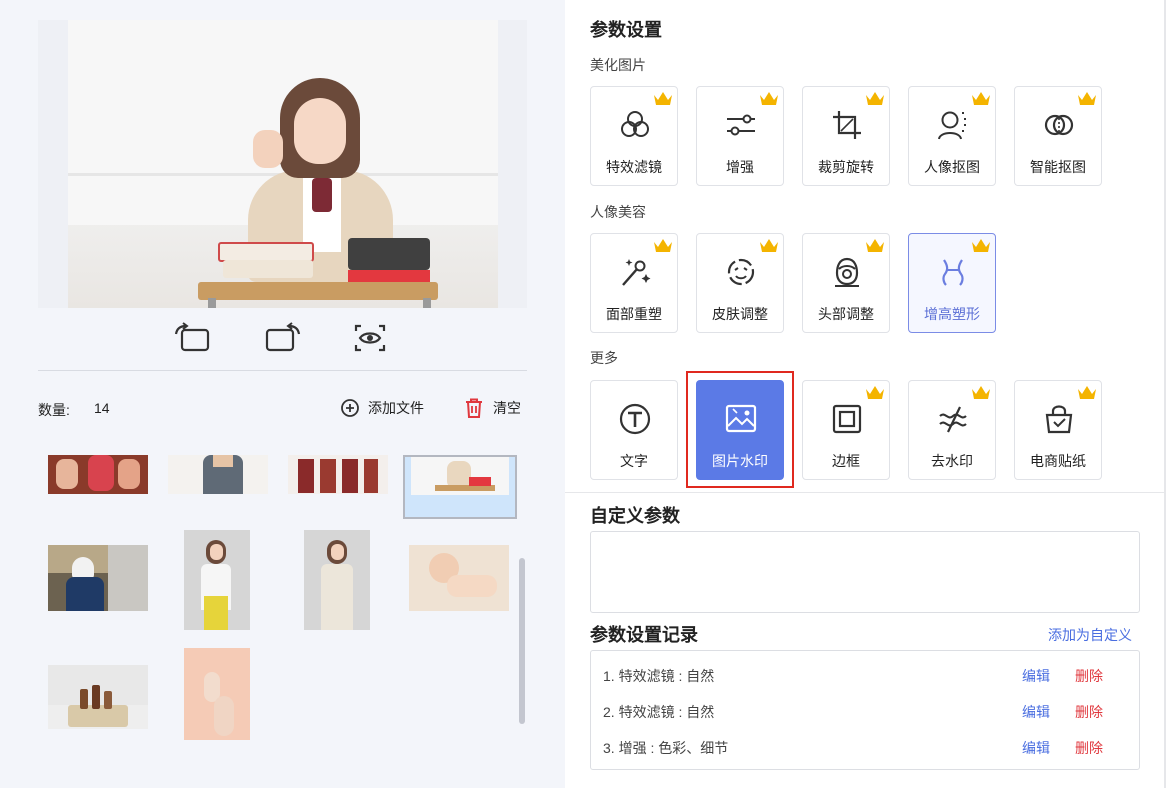  I want to click on record-text: 2. 特效滤镜 : 自然, so click(659, 712).